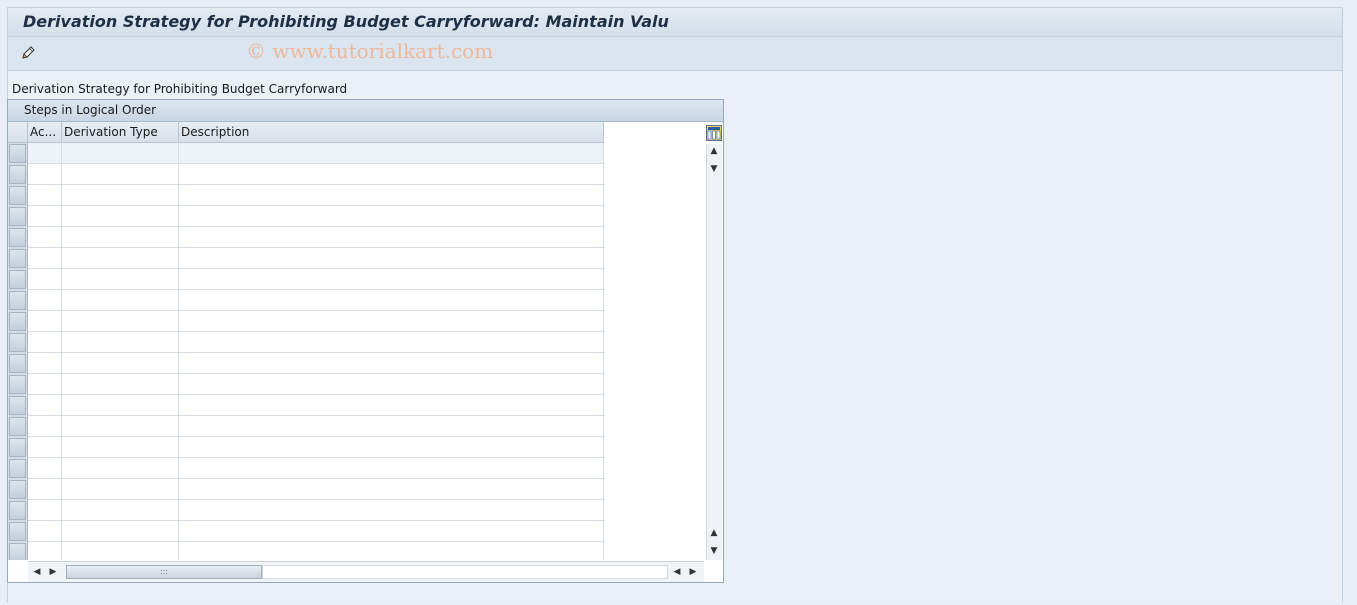 Image resolution: width=1357 pixels, height=605 pixels. I want to click on select-all-button, so click(18, 132).